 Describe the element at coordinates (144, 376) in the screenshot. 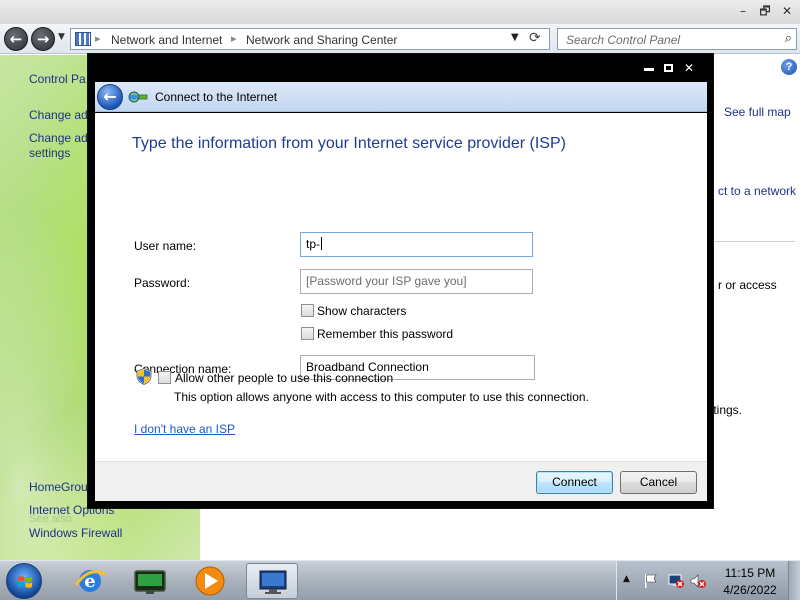

I see `uac-shield-icon` at that location.